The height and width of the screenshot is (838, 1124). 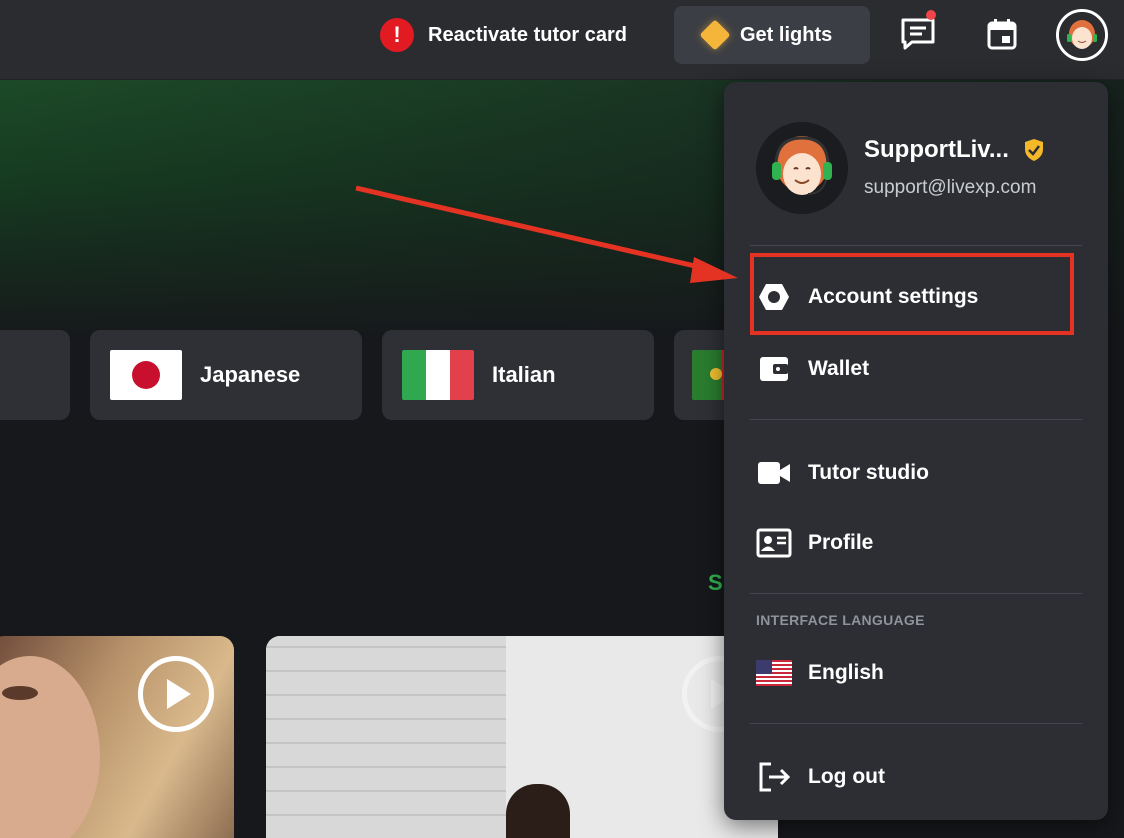 I want to click on language-label: Japanese, so click(x=250, y=374).